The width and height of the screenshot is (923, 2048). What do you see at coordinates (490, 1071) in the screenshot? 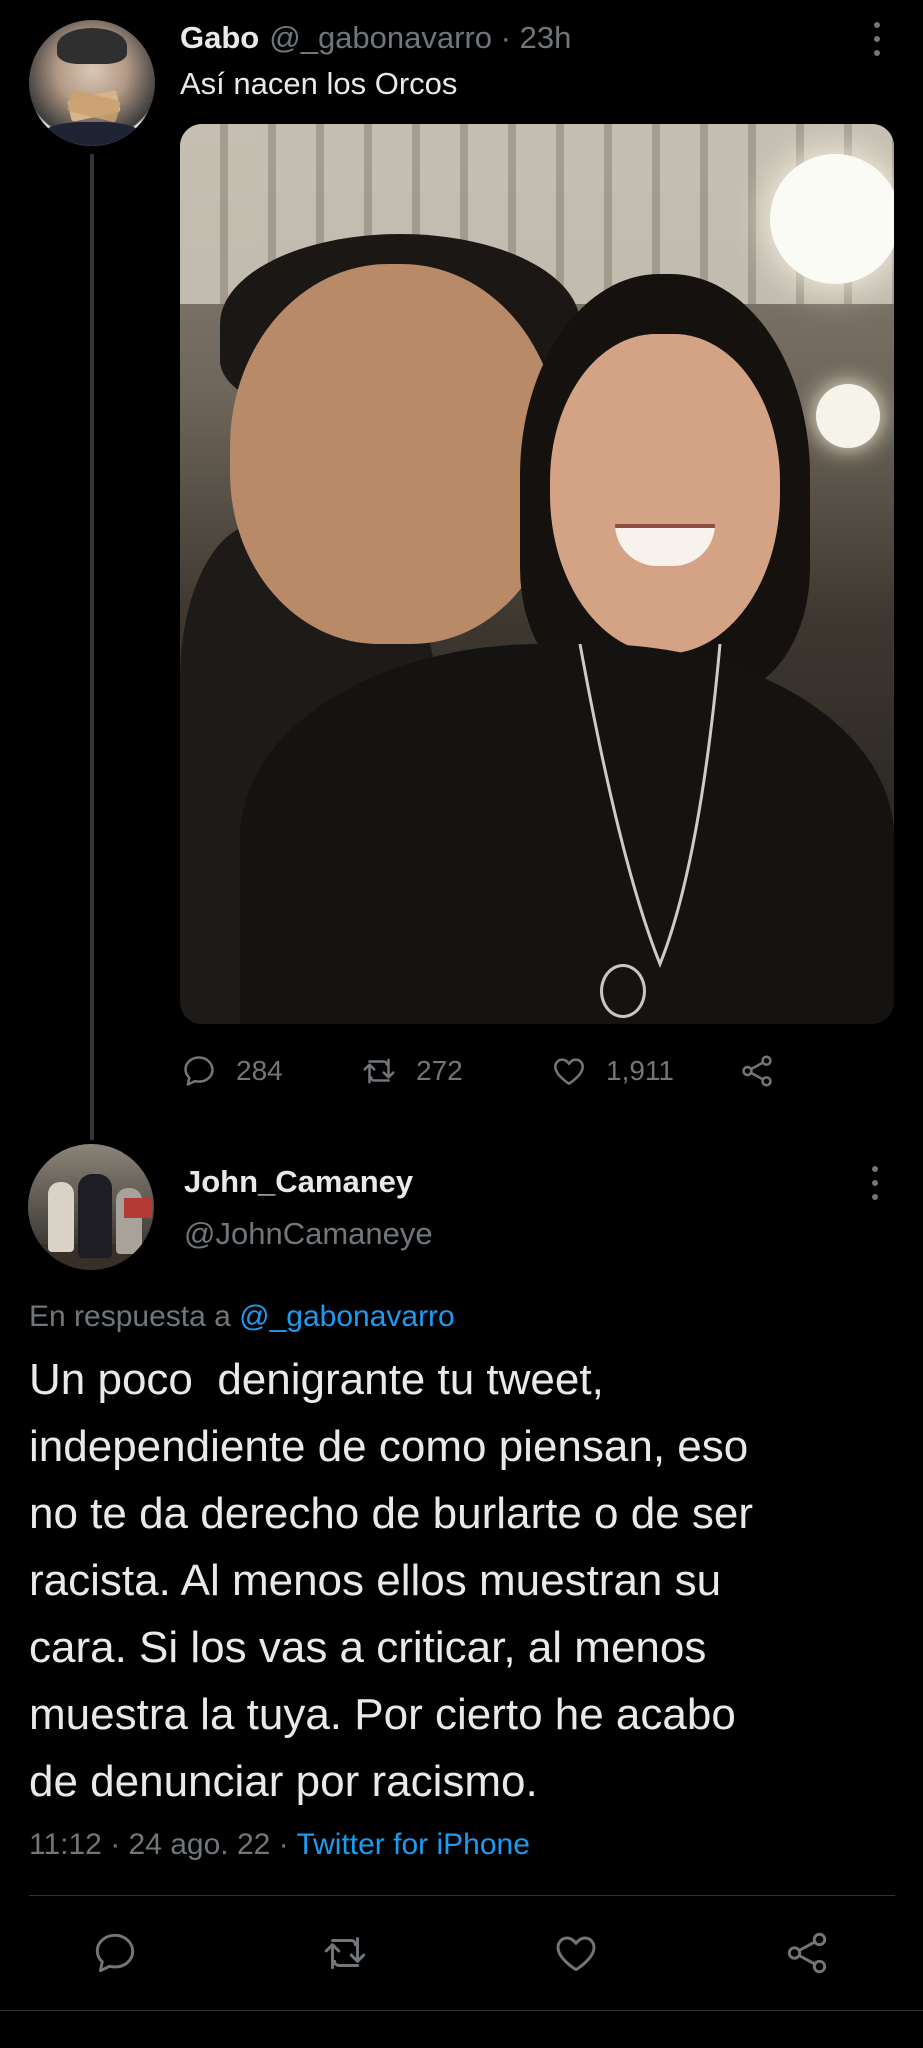
I see `tweet-actions-bar: 284 272 1,911` at bounding box center [490, 1071].